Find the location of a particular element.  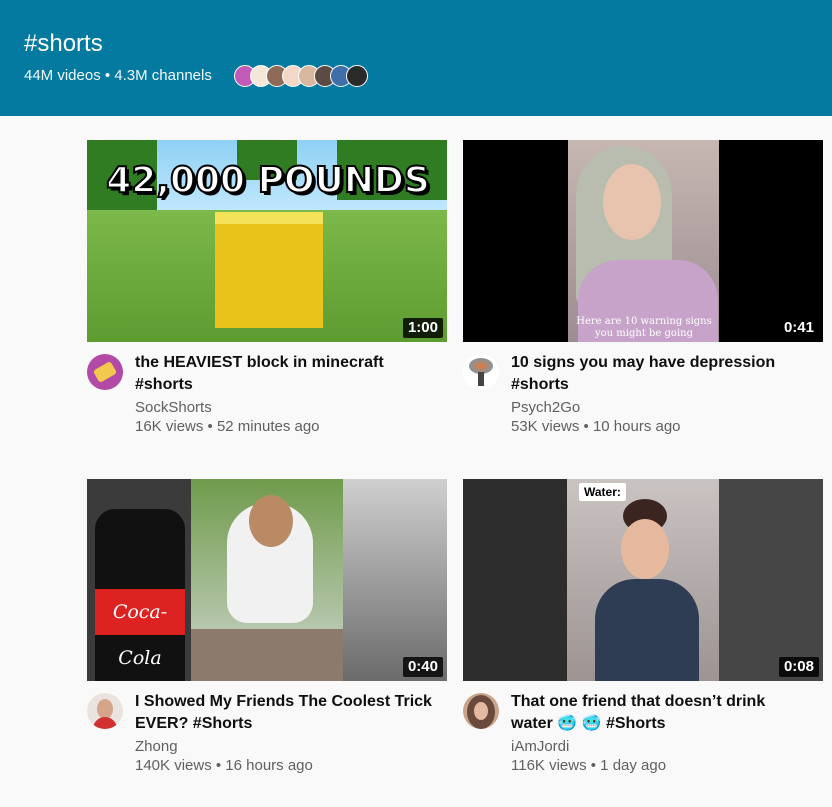

hashtag-stats: 44M videos • 4.3M channels is located at coordinates (118, 75).